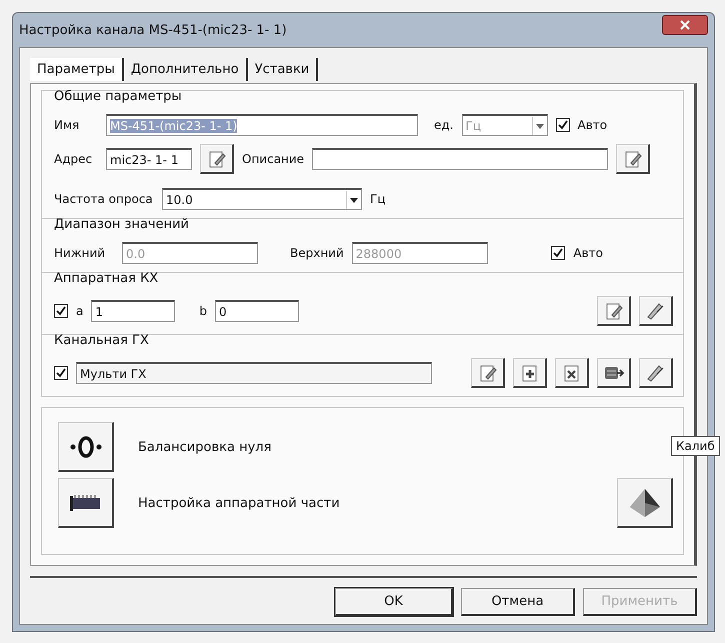 Image resolution: width=725 pixels, height=643 pixels. I want to click on field-label: a, so click(80, 311).